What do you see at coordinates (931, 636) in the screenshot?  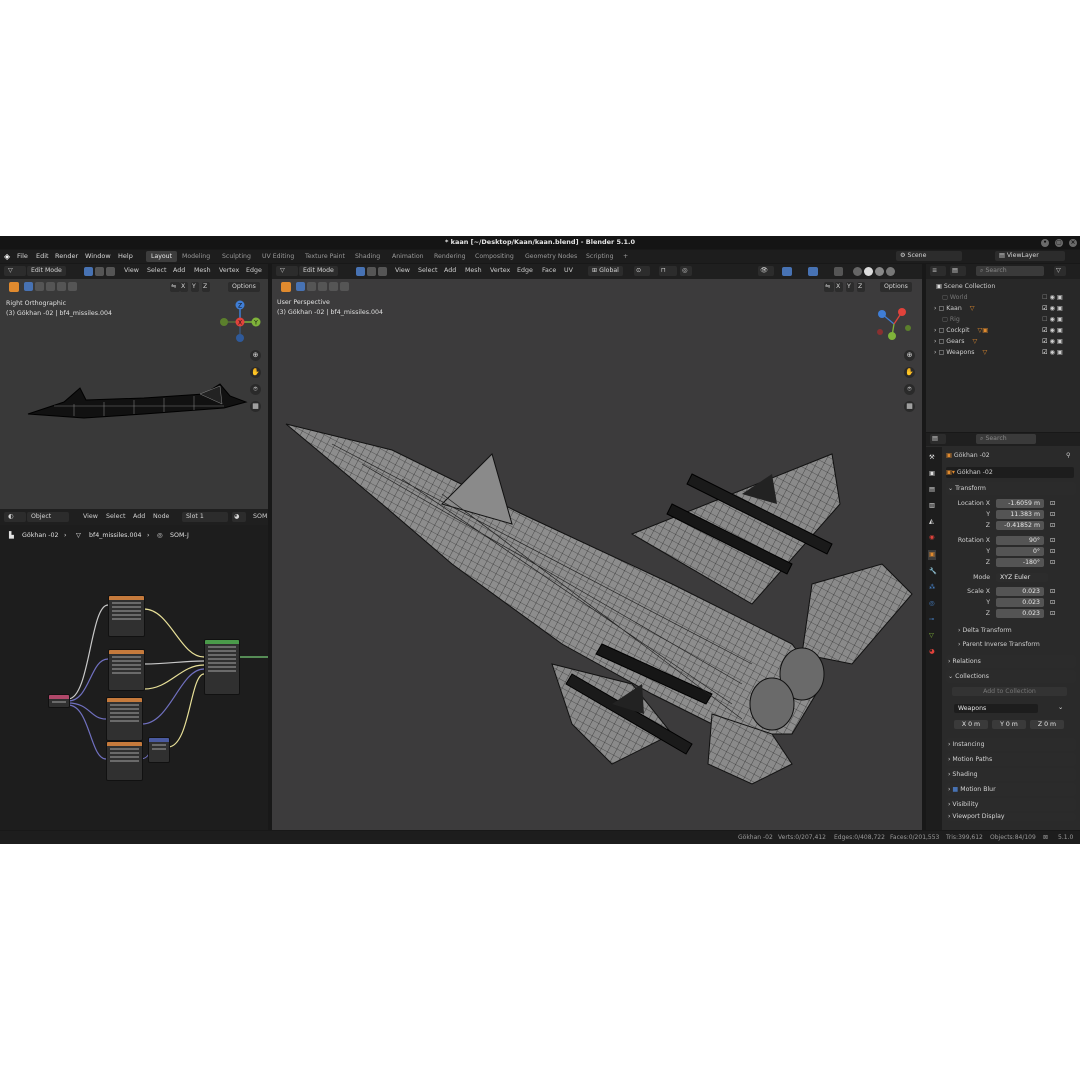 I see `tab-data-icon: ▽` at bounding box center [931, 636].